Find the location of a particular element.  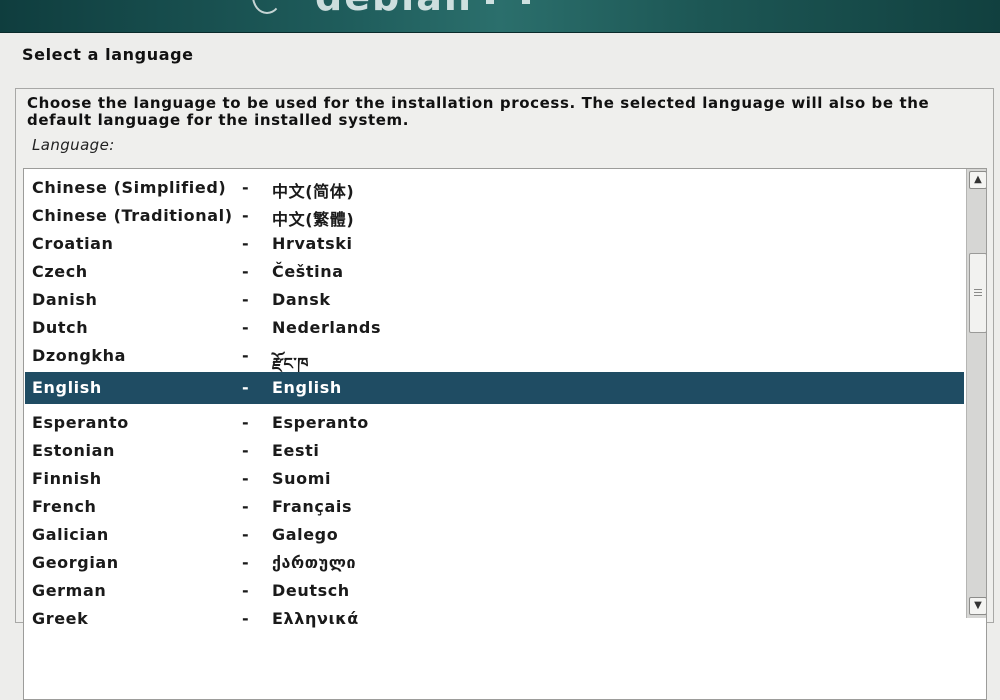

language-native-name: Esperanto is located at coordinates (320, 422).